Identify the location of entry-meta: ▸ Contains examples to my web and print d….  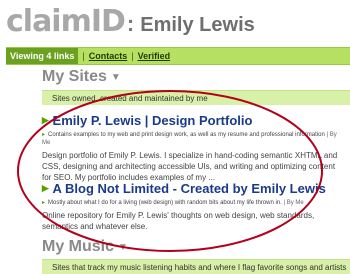
(192, 139).